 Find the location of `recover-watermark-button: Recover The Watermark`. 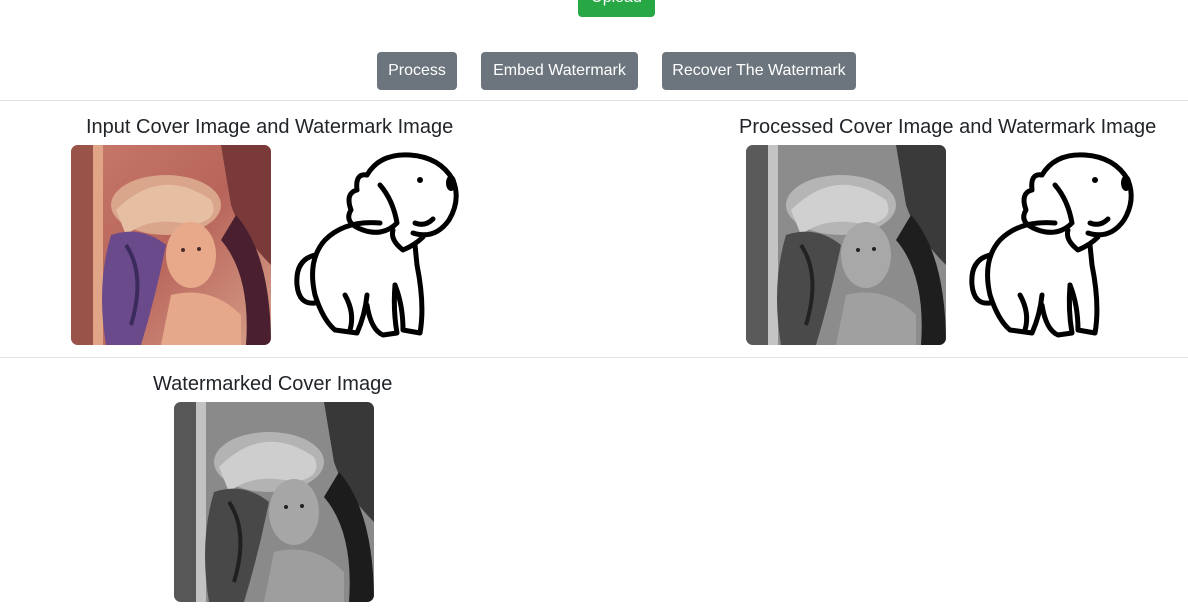

recover-watermark-button: Recover The Watermark is located at coordinates (759, 71).